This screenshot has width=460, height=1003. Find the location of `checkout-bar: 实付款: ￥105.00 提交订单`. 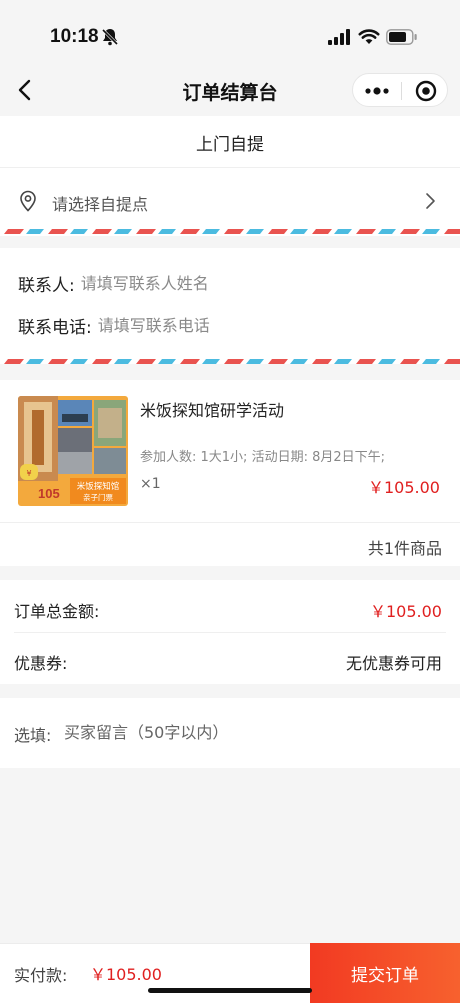

checkout-bar: 实付款: ￥105.00 提交订单 is located at coordinates (230, 973).